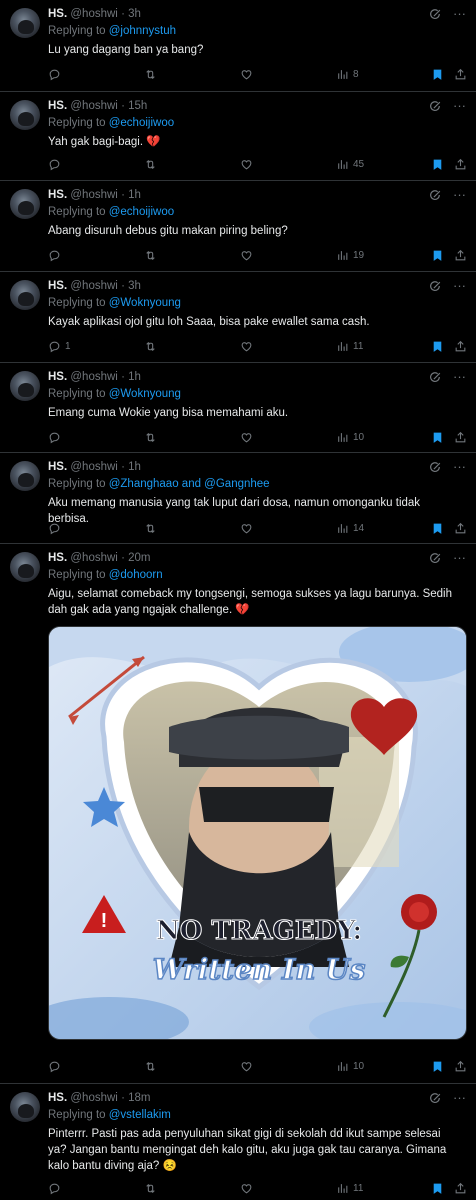  What do you see at coordinates (136, 575) in the screenshot?
I see `mention-link: @dohoorn` at bounding box center [136, 575].